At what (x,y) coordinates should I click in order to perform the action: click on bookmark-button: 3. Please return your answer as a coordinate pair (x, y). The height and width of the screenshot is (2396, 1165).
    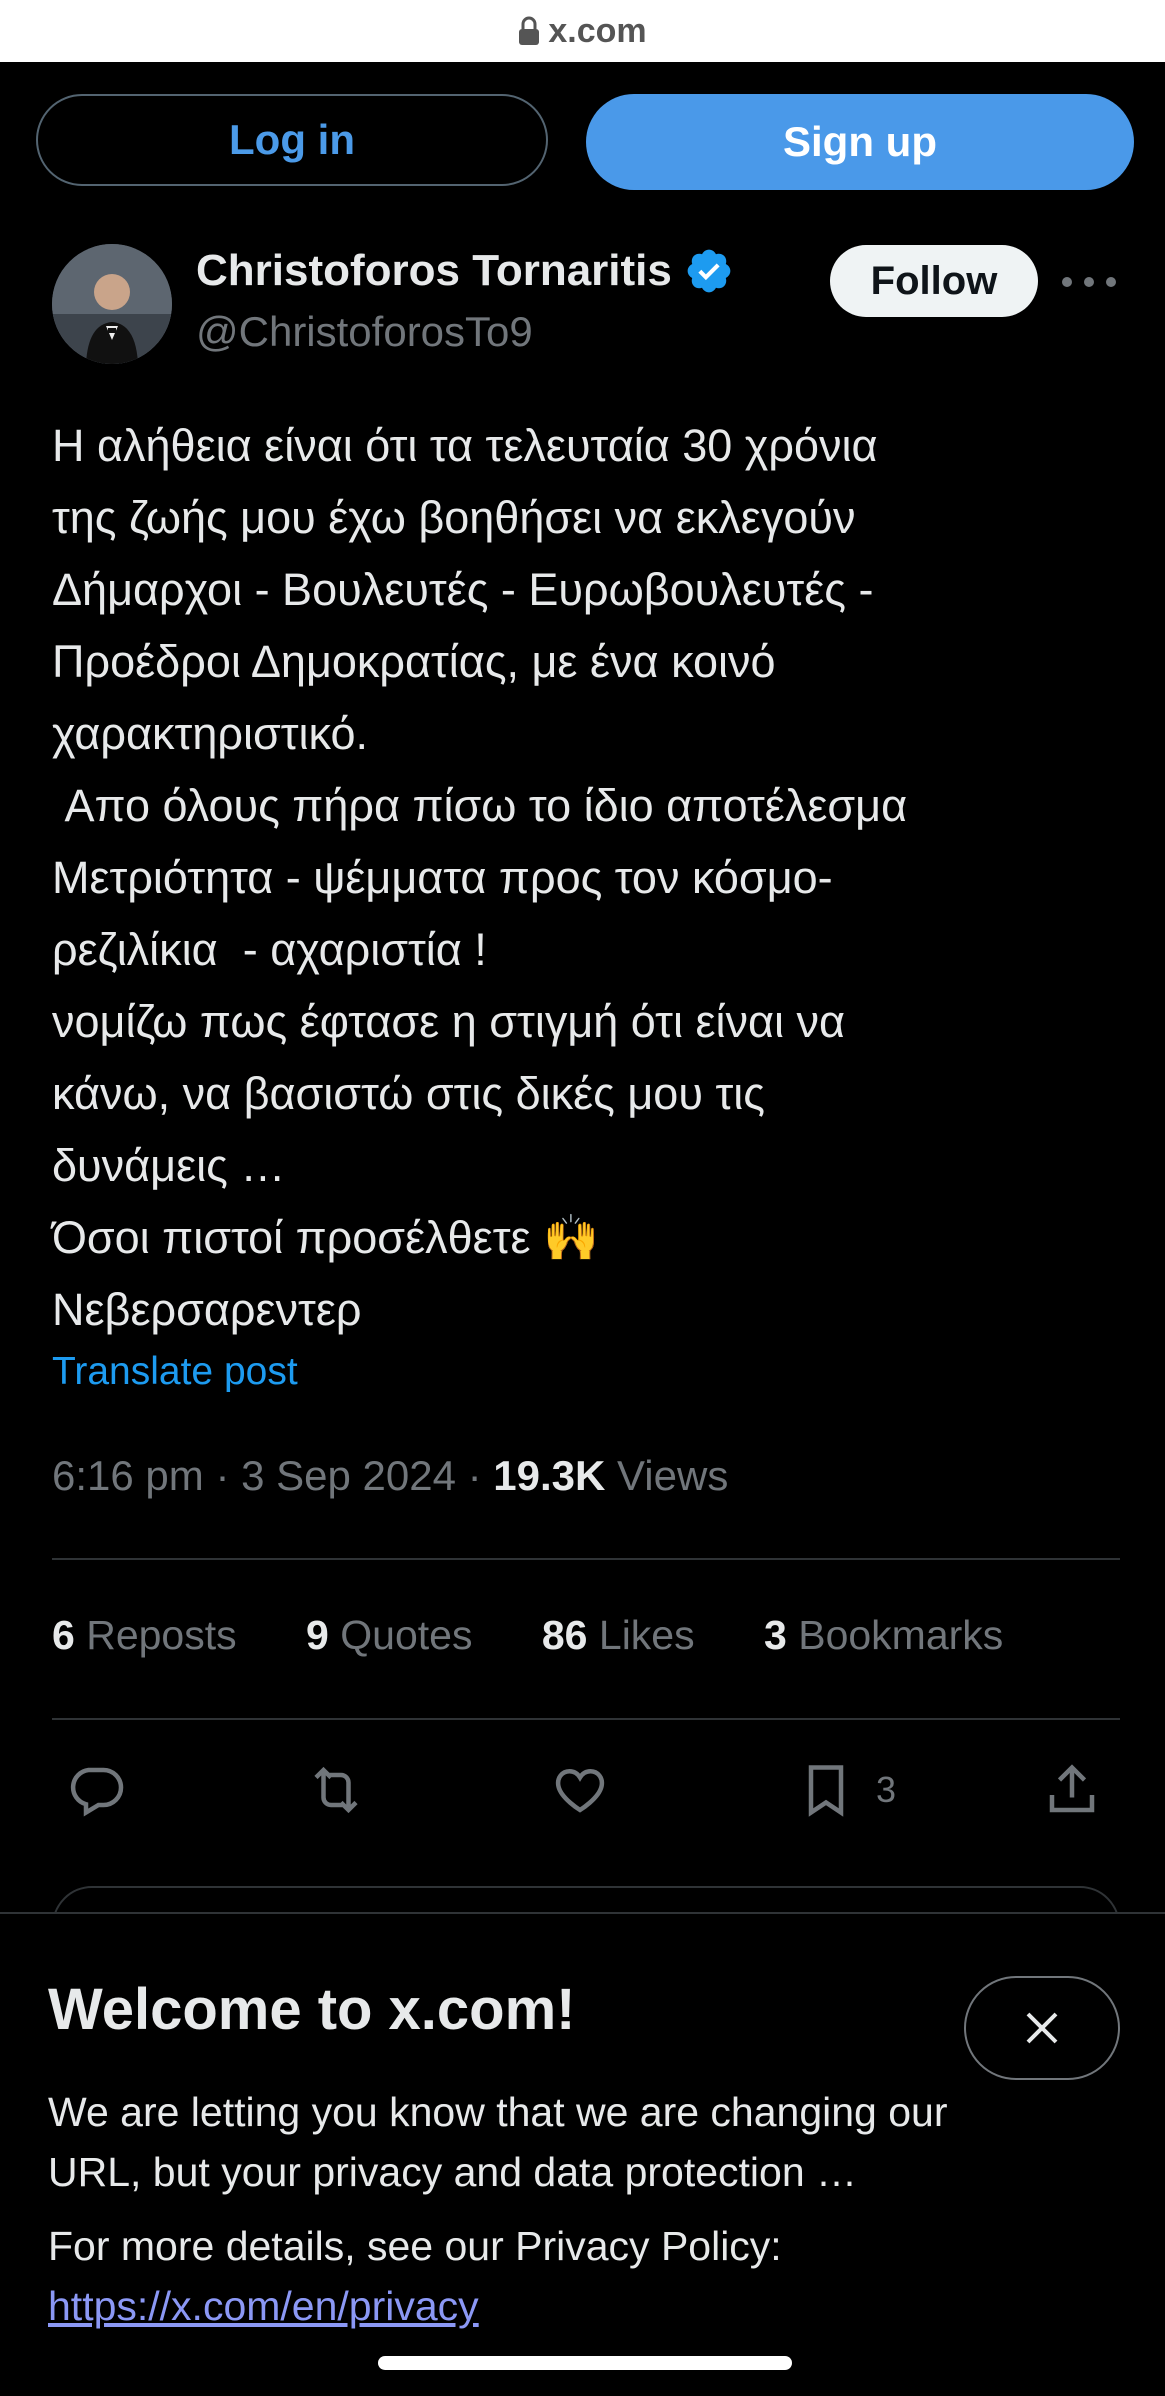
    Looking at the image, I should click on (846, 1790).